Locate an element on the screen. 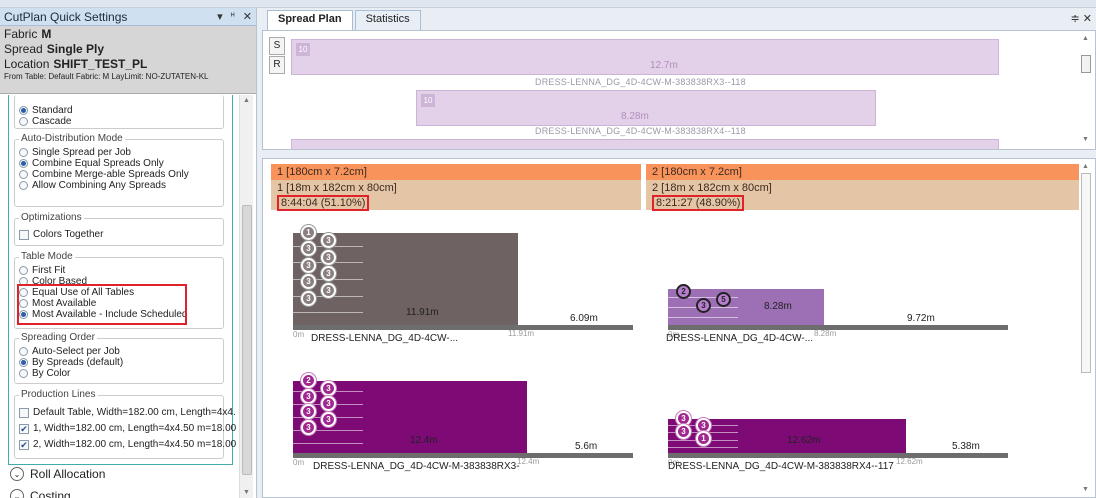 Image resolution: width=1096 pixels, height=498 pixels. plies-badge: 10 is located at coordinates (303, 49).